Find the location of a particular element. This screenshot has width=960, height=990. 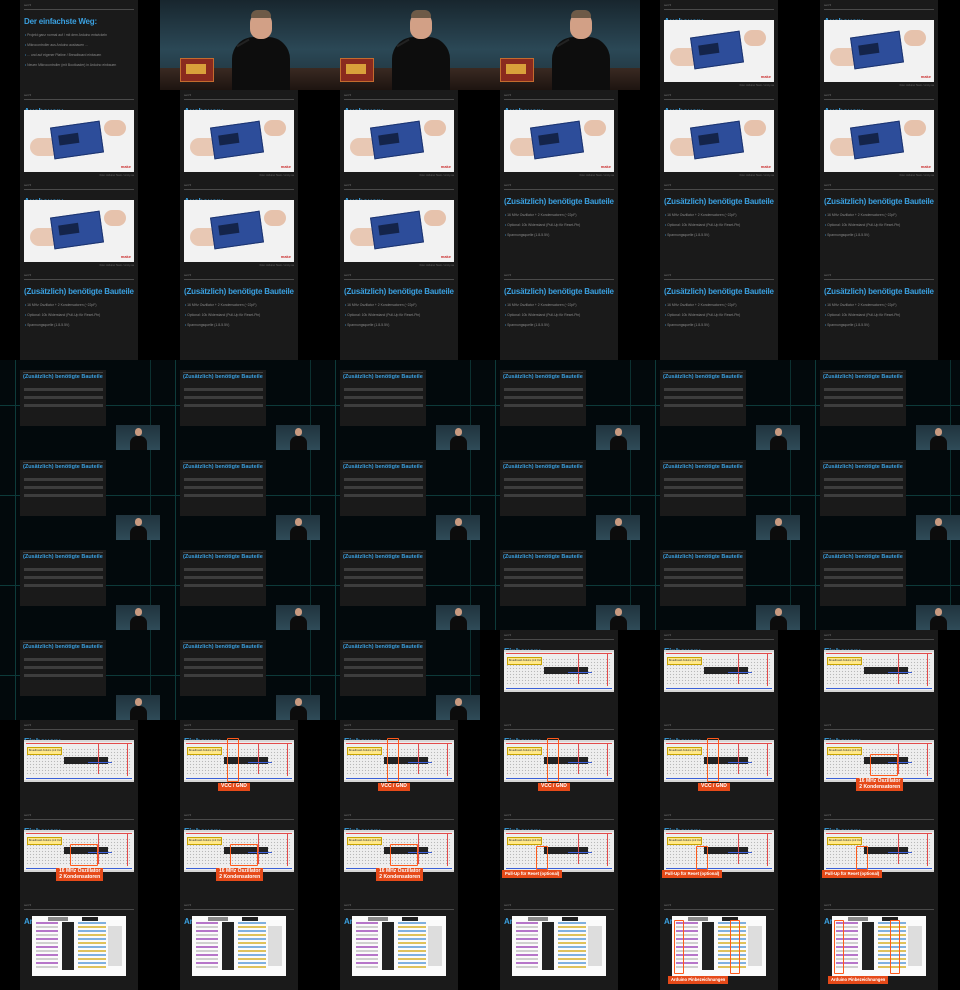

ground-rail is located at coordinates (719, 868).